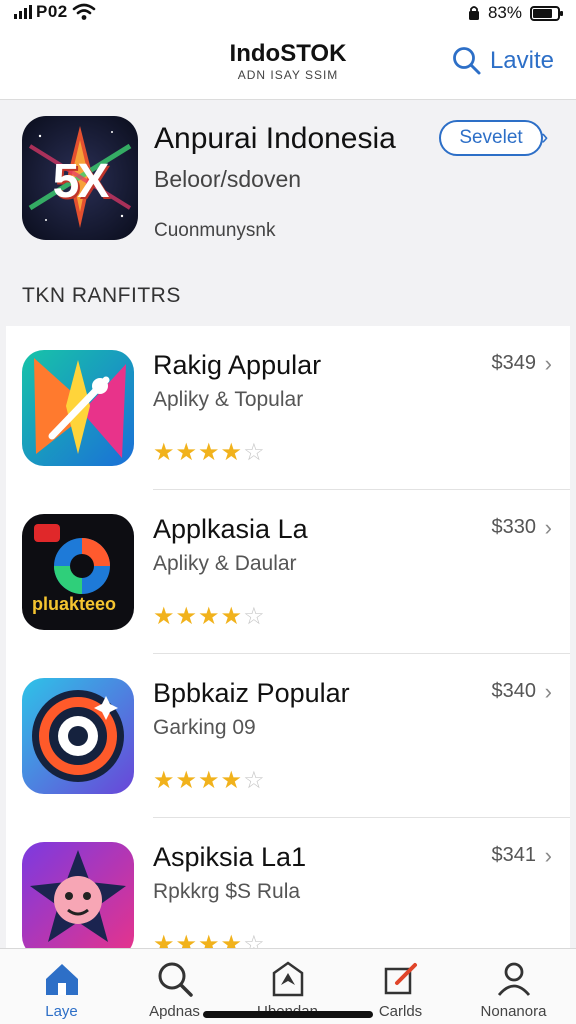 Image resolution: width=576 pixels, height=1024 pixels. Describe the element at coordinates (237, 365) in the screenshot. I see `app-name: Rakig Appular` at that location.